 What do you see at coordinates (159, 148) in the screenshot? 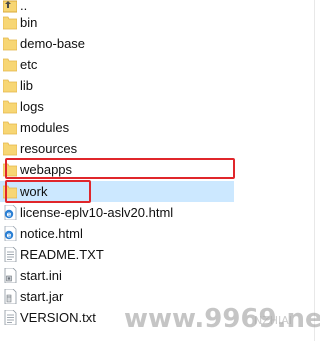
I see `list-item-resources: resources` at bounding box center [159, 148].